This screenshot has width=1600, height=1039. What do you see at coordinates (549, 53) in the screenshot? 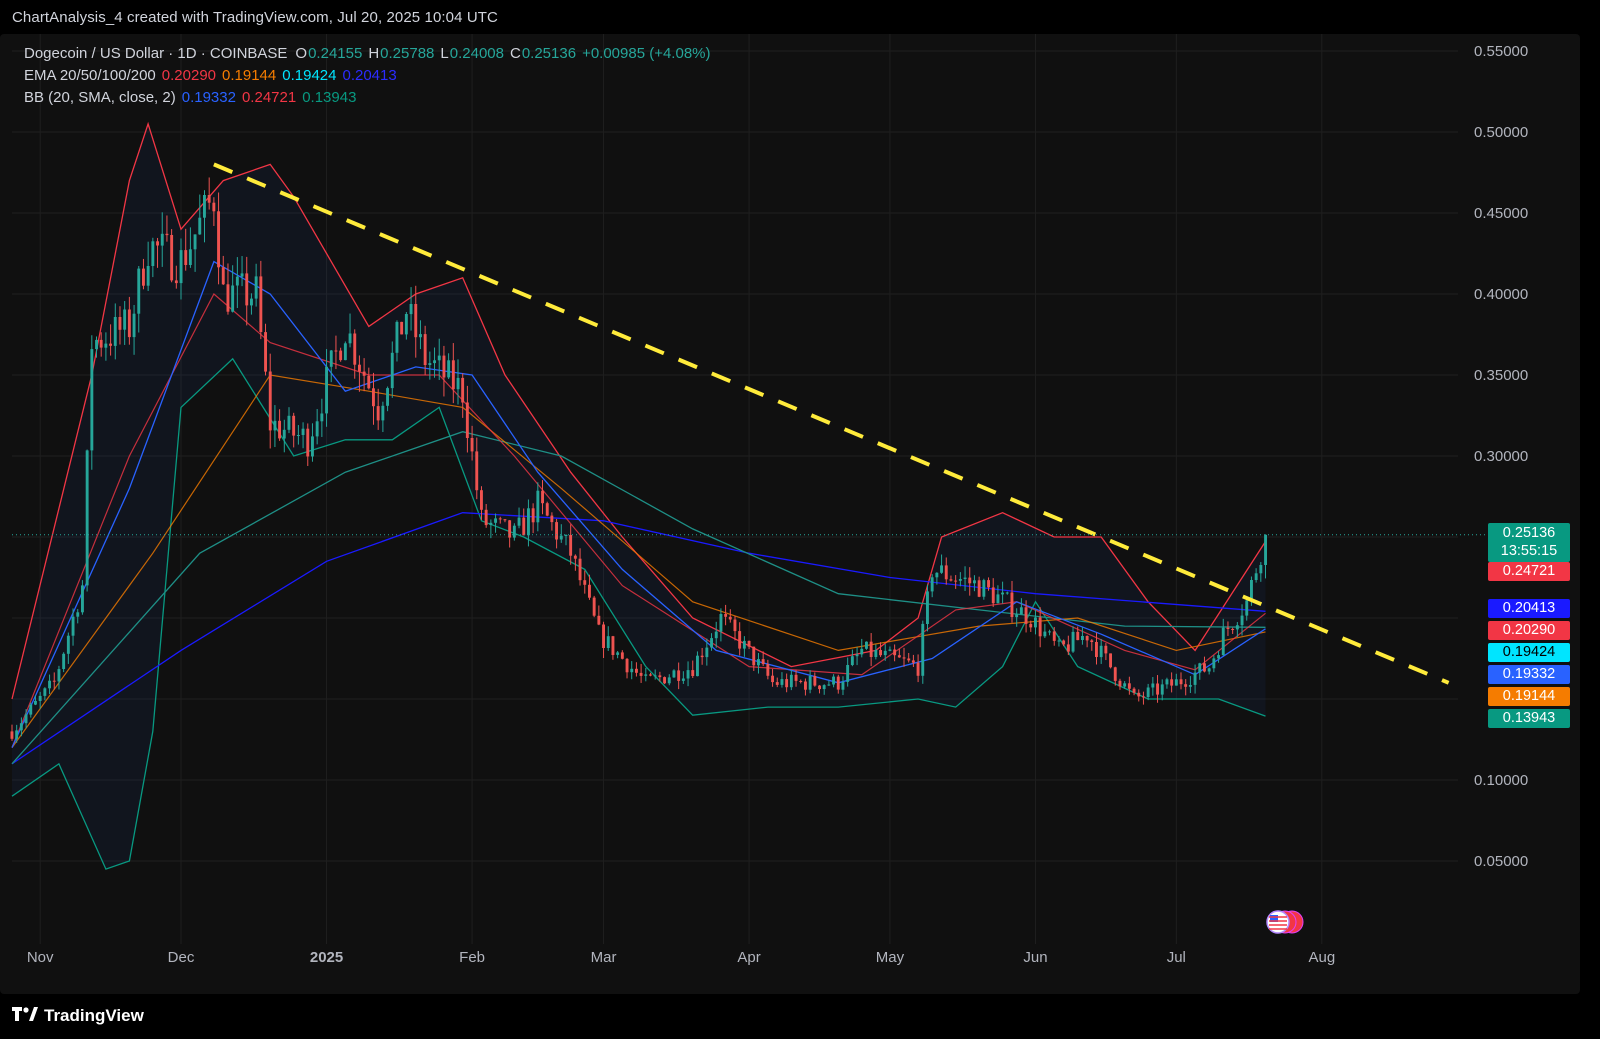
I see `legend-close: 0.25136` at bounding box center [549, 53].